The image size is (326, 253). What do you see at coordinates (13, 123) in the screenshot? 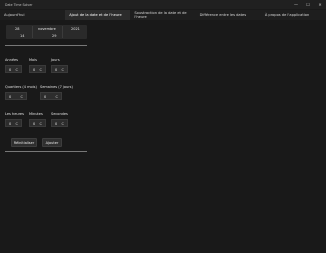
I see `hours-input: 0 C` at bounding box center [13, 123].